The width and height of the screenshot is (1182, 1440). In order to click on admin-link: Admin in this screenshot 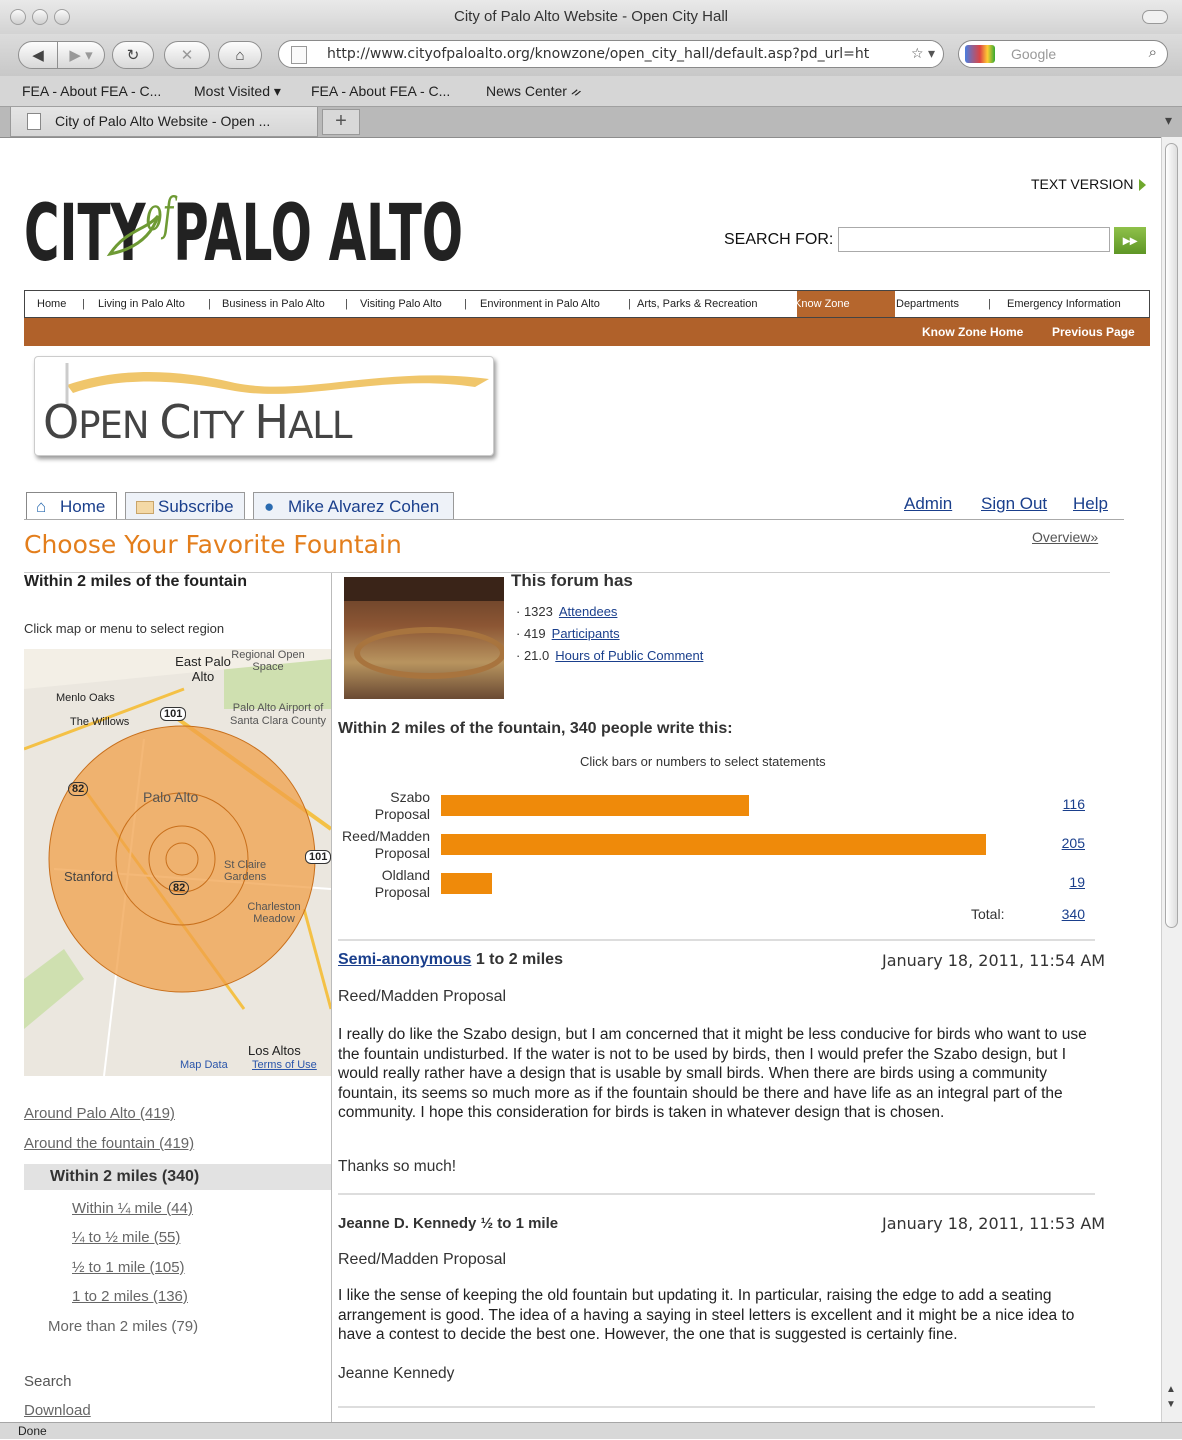, I will do `click(928, 504)`.